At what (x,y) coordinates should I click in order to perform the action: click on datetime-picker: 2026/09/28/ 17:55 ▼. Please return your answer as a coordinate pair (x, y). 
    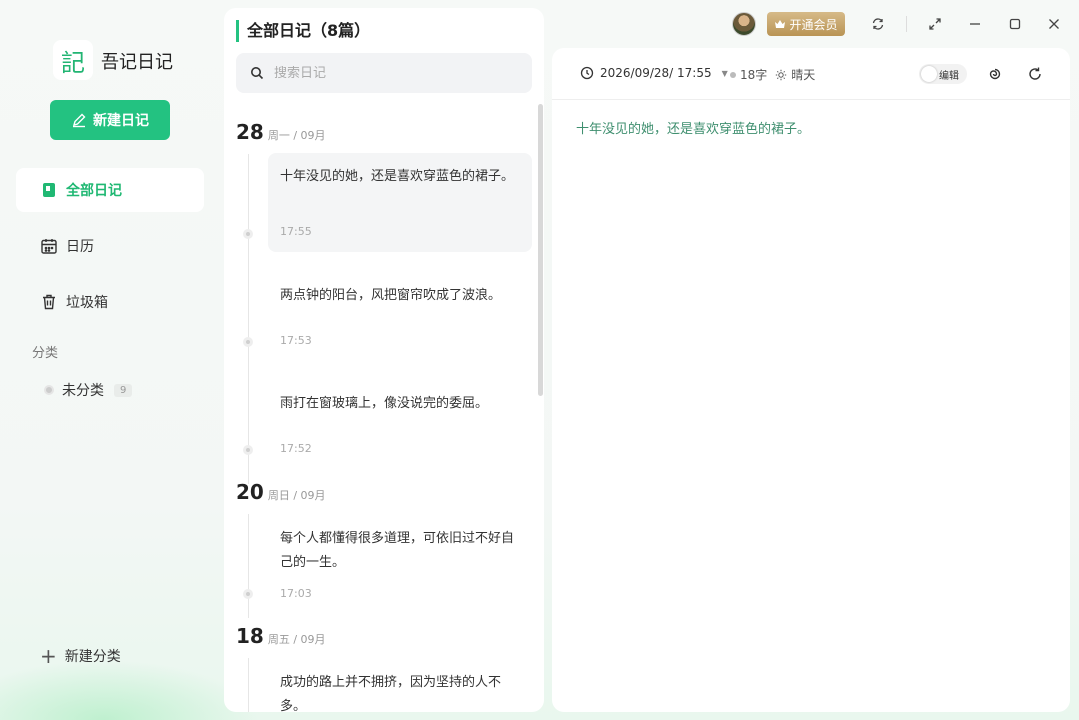
    Looking at the image, I should click on (654, 73).